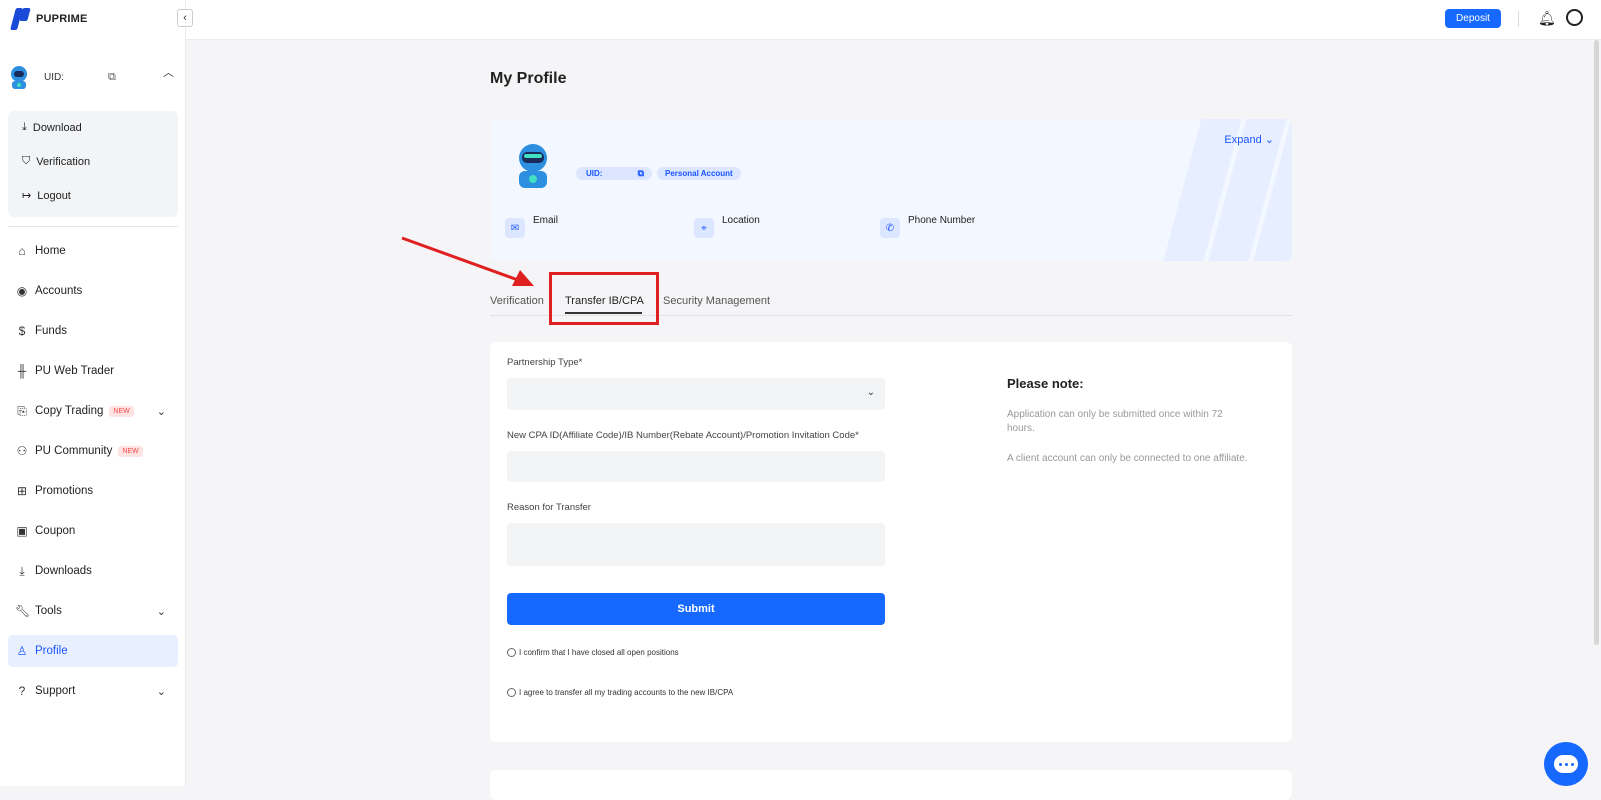  I want to click on user-menu-label: Verification, so click(63, 161).